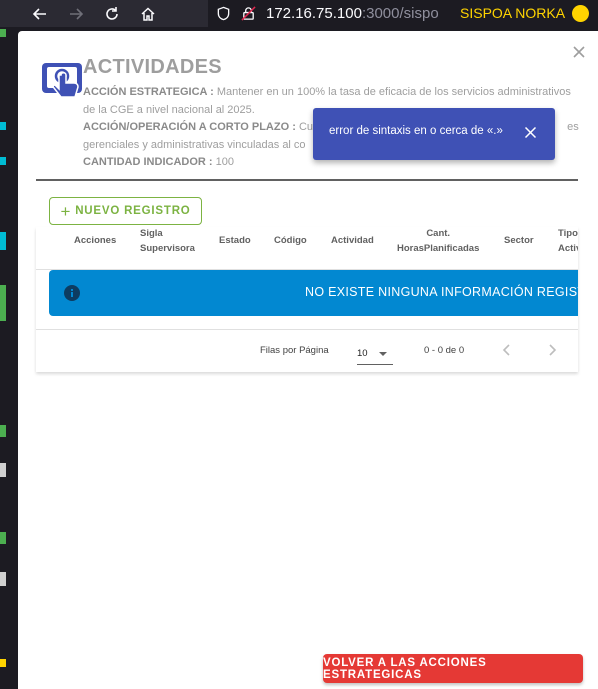  I want to click on table-footer-divider, so click(307, 329).